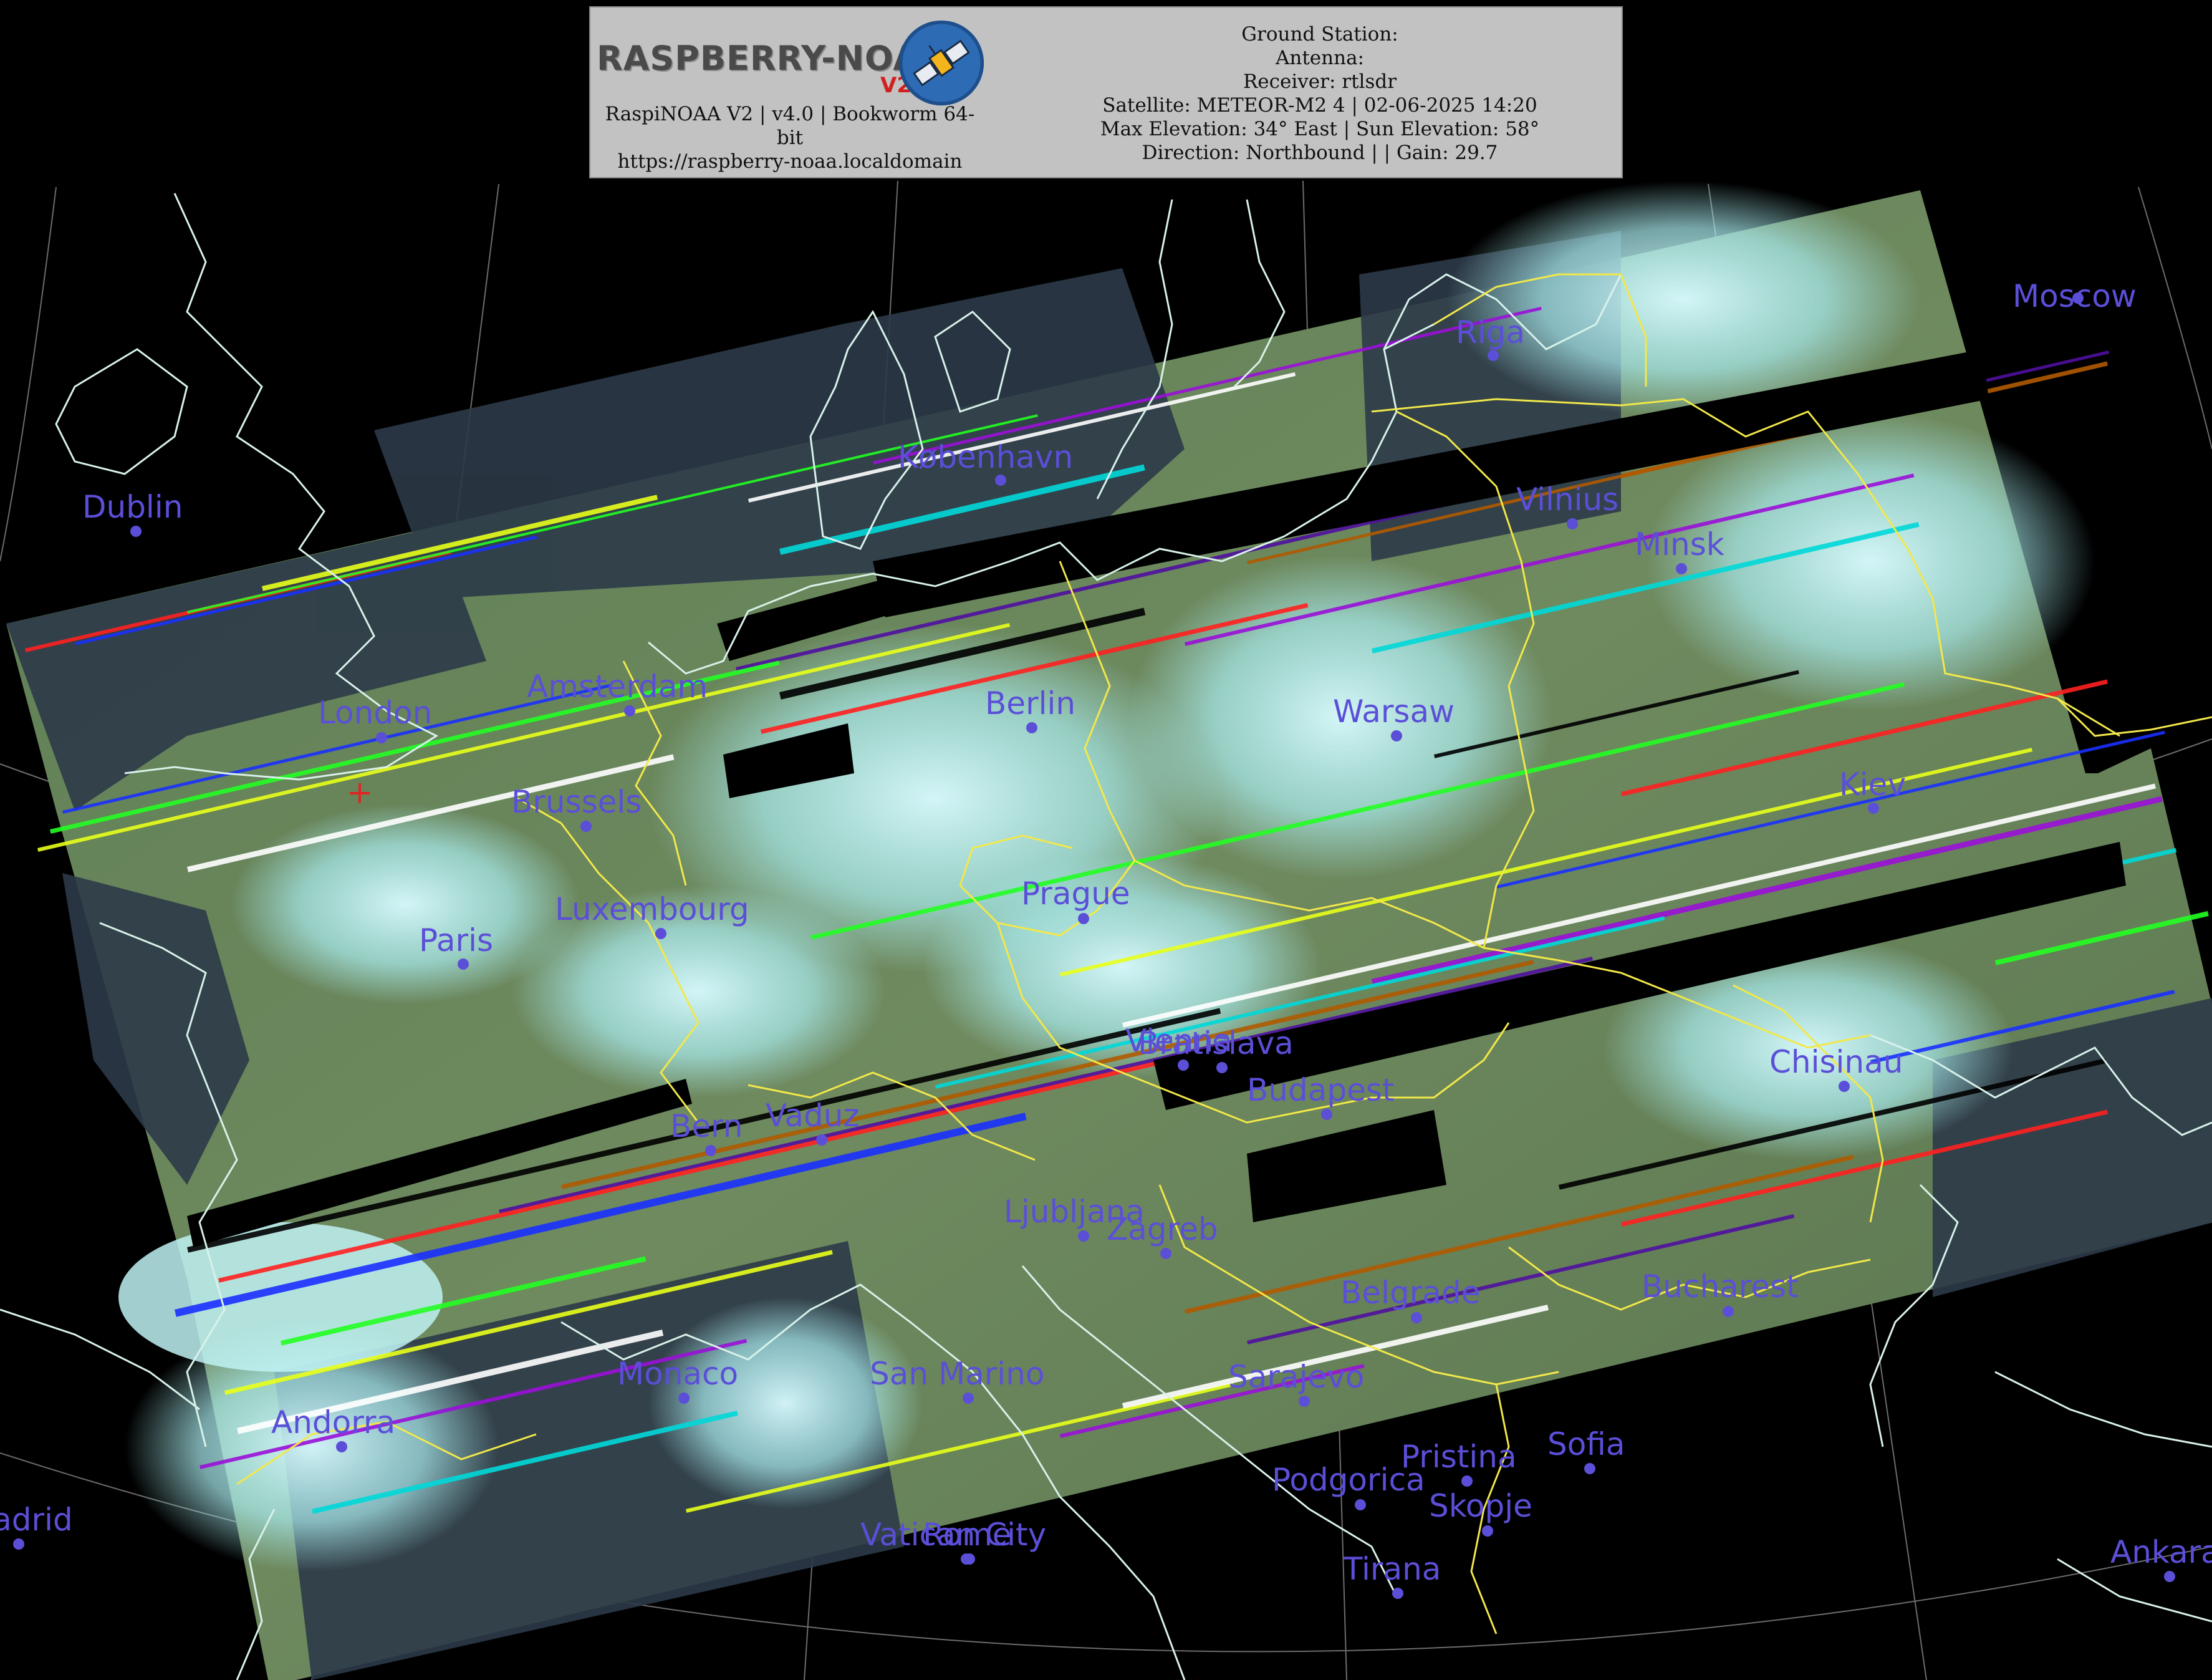 The width and height of the screenshot is (2212, 1680). I want to click on city-sofia: Sofia, so click(1586, 1450).